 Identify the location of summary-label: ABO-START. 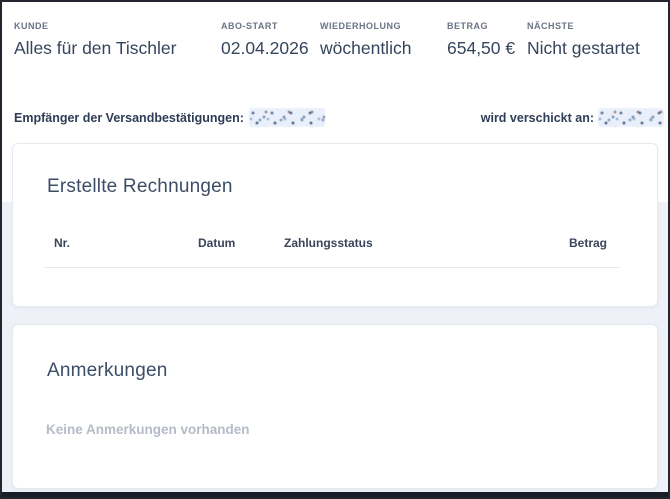
(249, 26).